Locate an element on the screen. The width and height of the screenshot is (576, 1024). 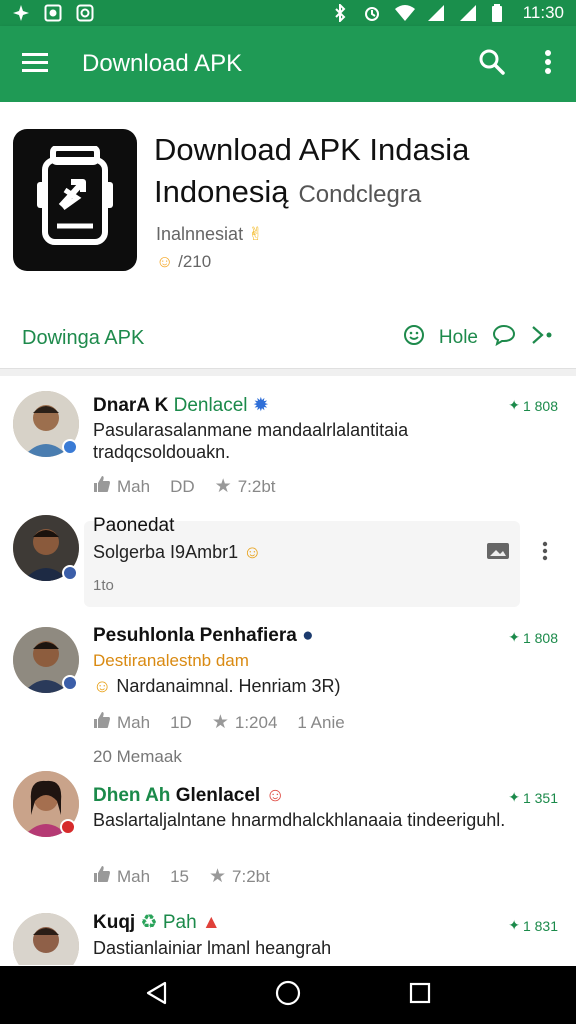
app-bar-title: Download APK is located at coordinates (162, 63).